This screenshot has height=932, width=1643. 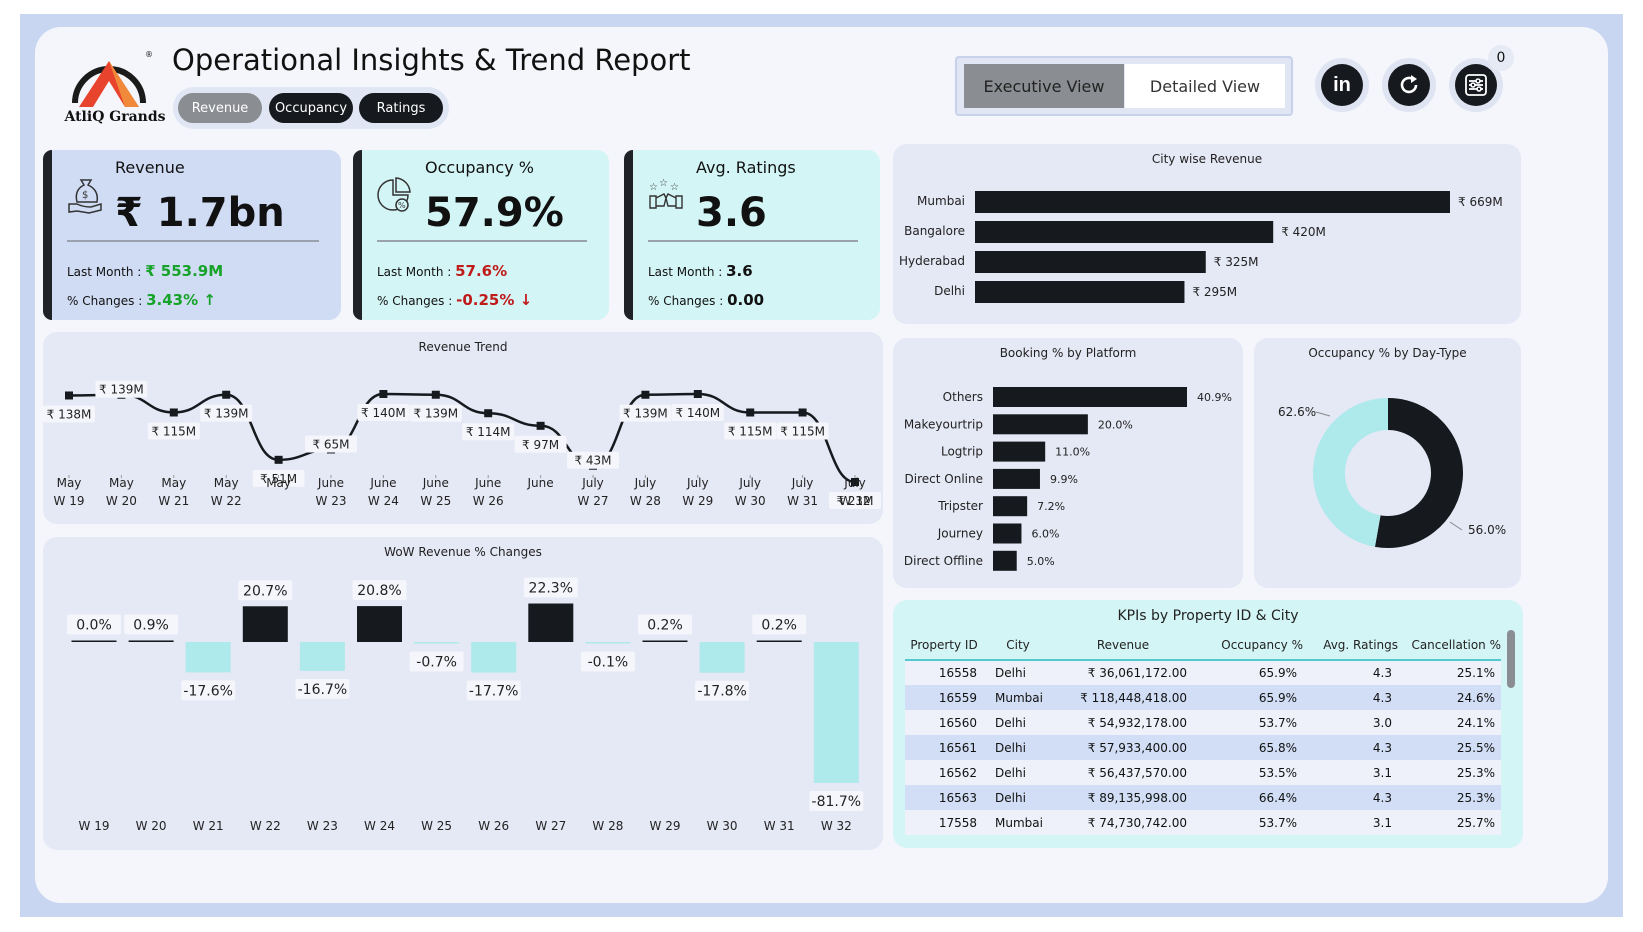 I want to click on trend-data-label: ₹ 114M, so click(x=488, y=432).